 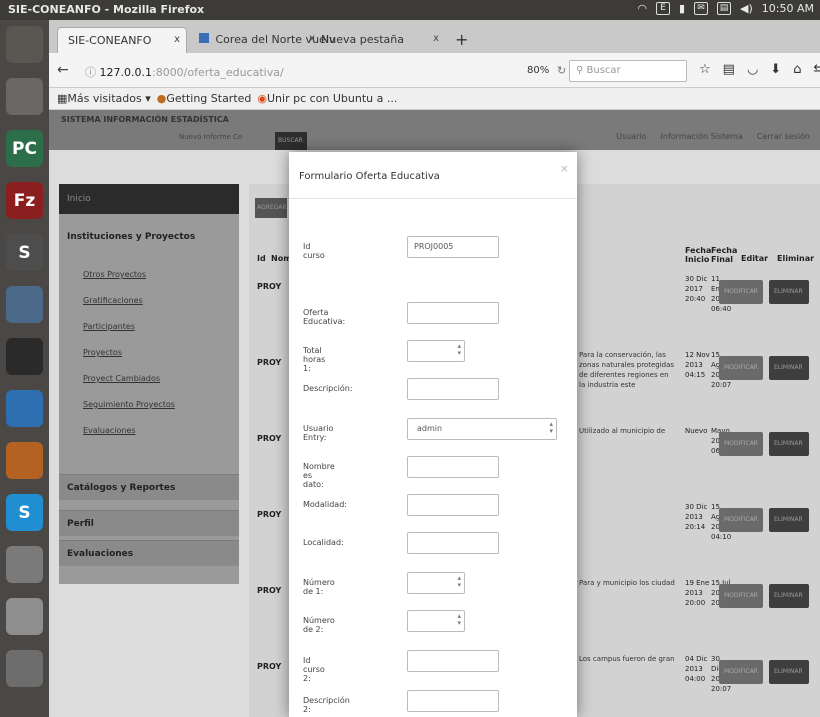 What do you see at coordinates (378, 40) in the screenshot?
I see `tab-nueva-pestana: Nueva pestaña x` at bounding box center [378, 40].